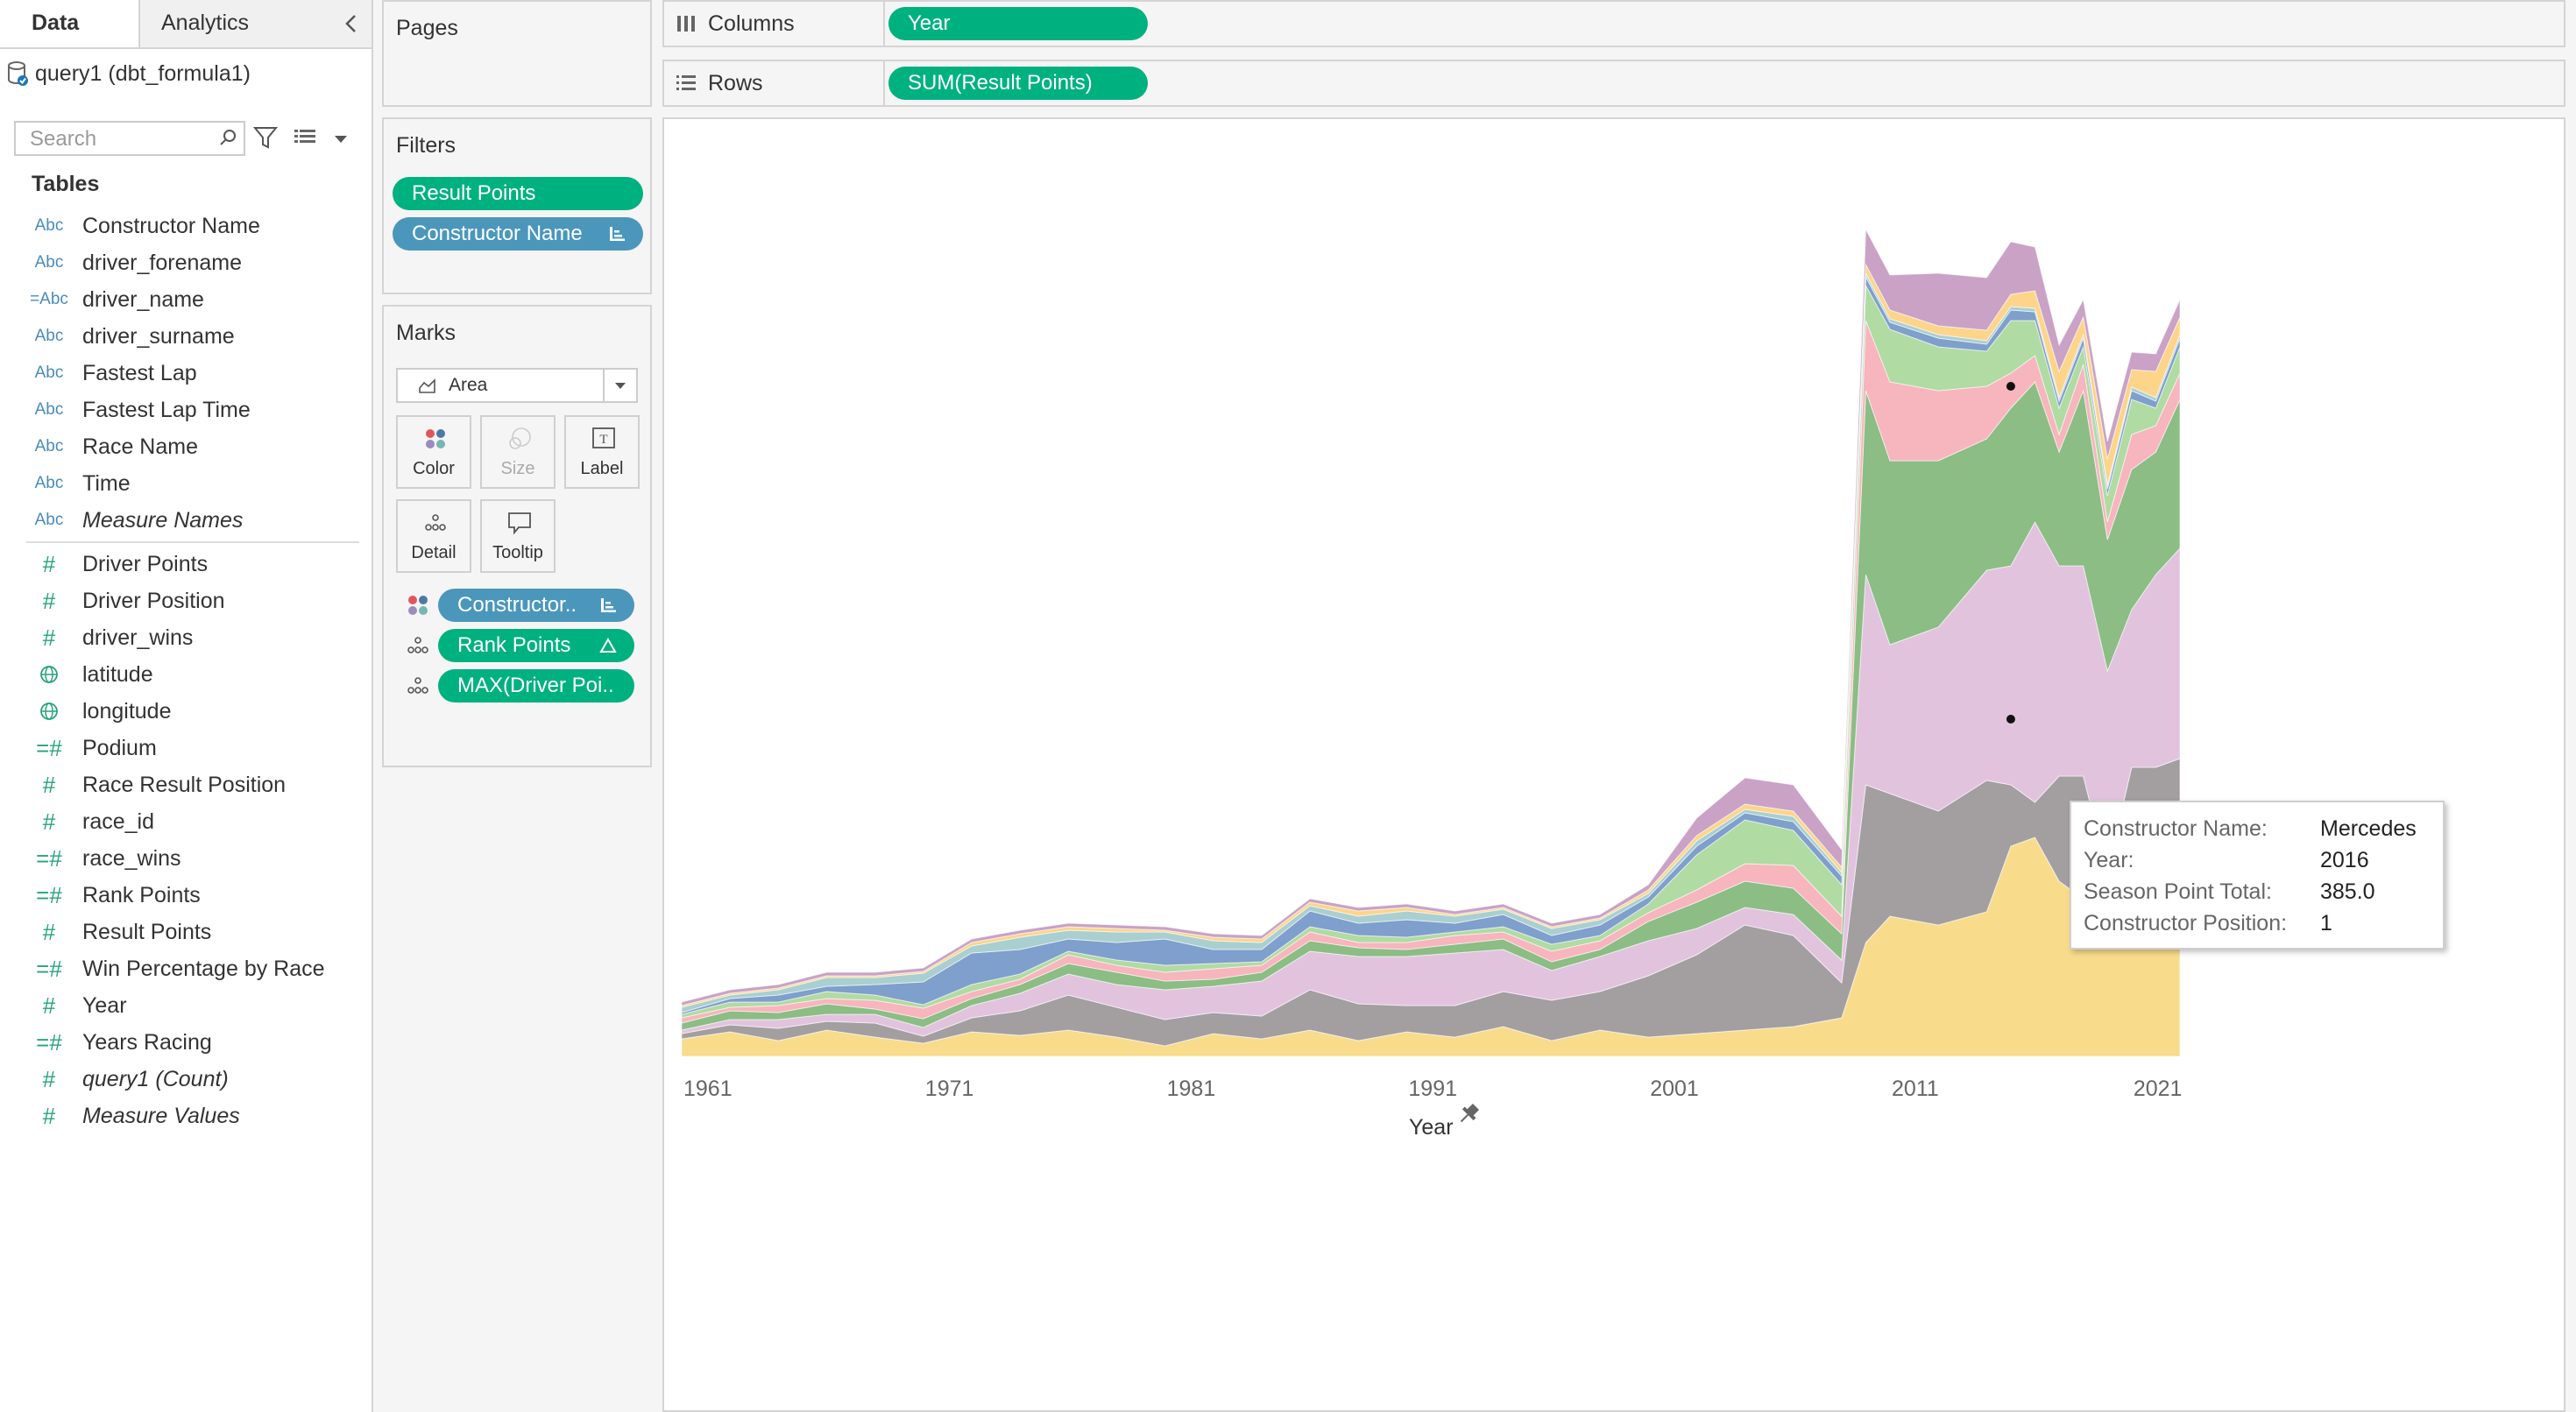 The image size is (2576, 1412). Describe the element at coordinates (186, 711) in the screenshot. I see `field-item: longitude` at that location.